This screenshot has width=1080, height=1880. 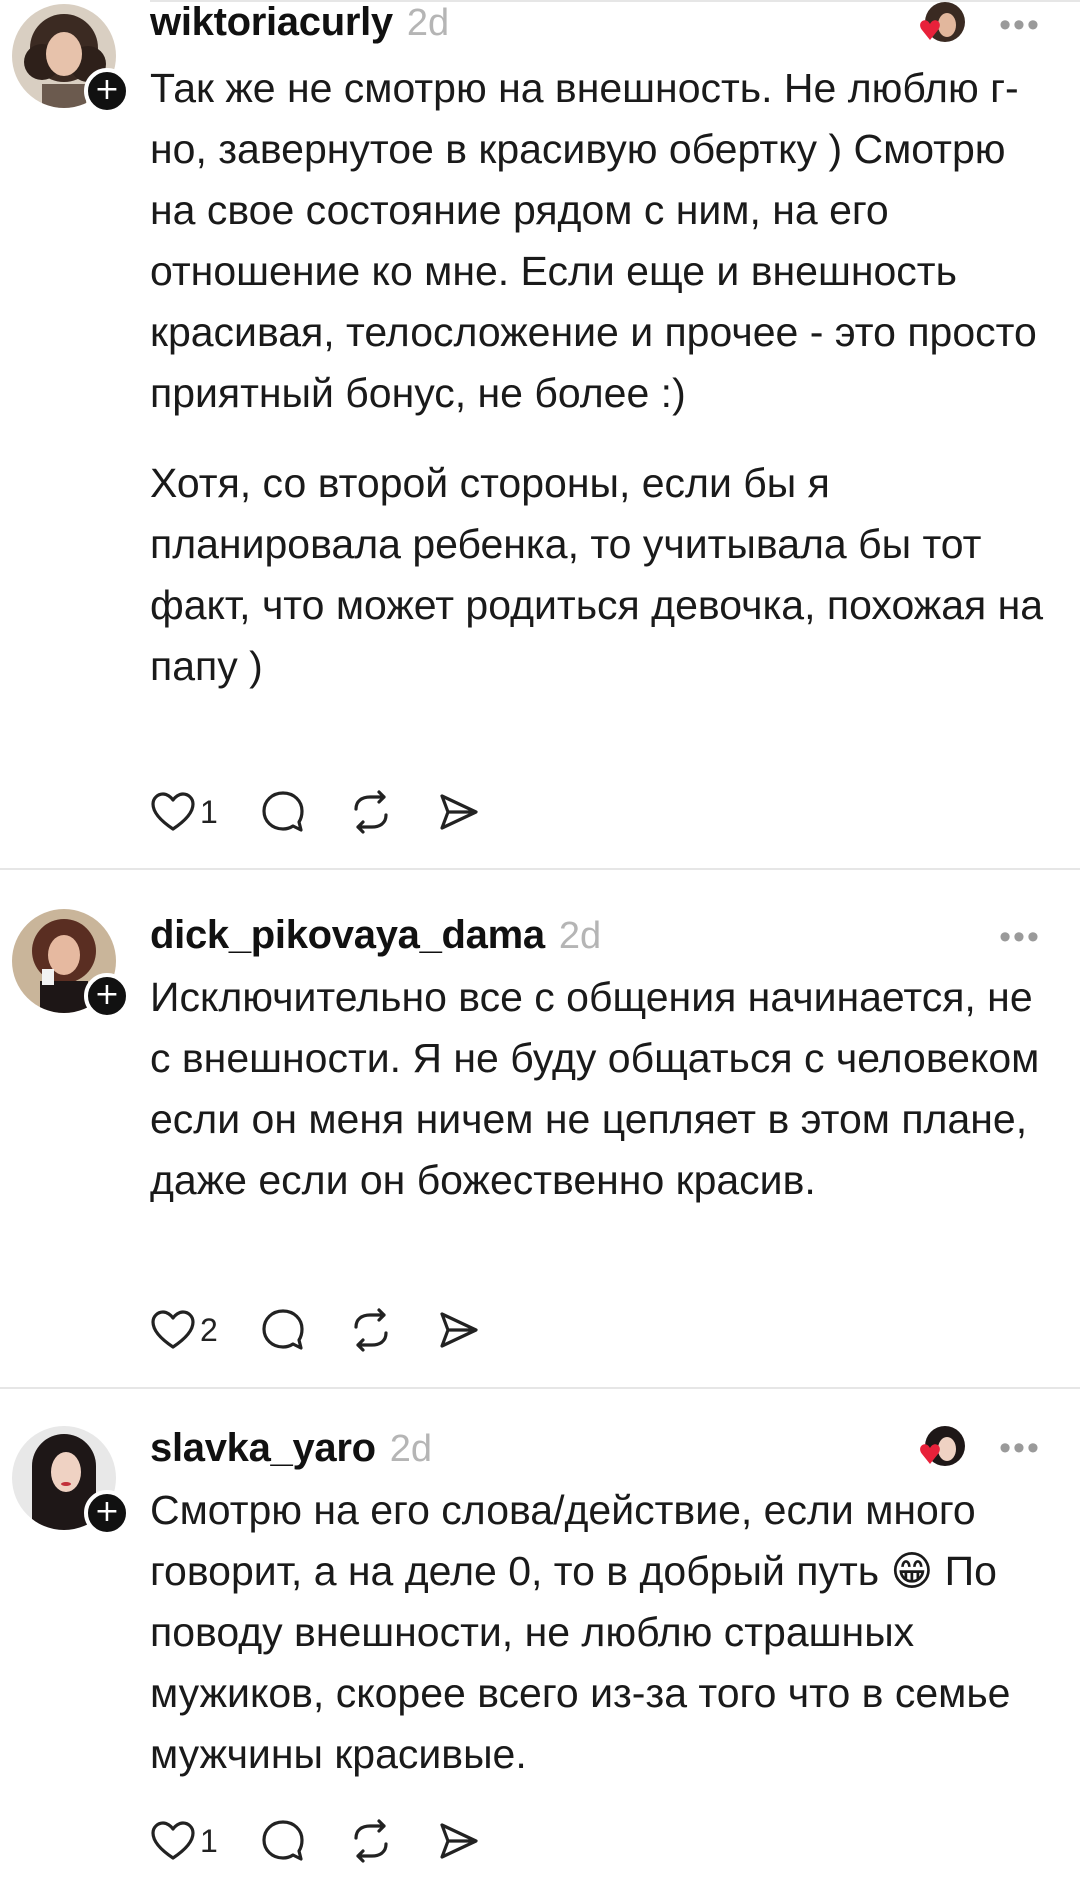 What do you see at coordinates (271, 22) in the screenshot?
I see `username: wiktoriacurly` at bounding box center [271, 22].